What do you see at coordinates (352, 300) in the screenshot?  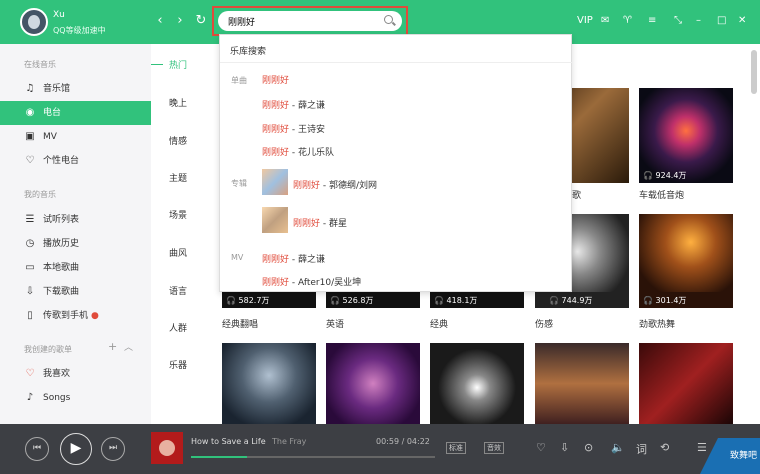 I see `play-count: 🎧 526.8万` at bounding box center [352, 300].